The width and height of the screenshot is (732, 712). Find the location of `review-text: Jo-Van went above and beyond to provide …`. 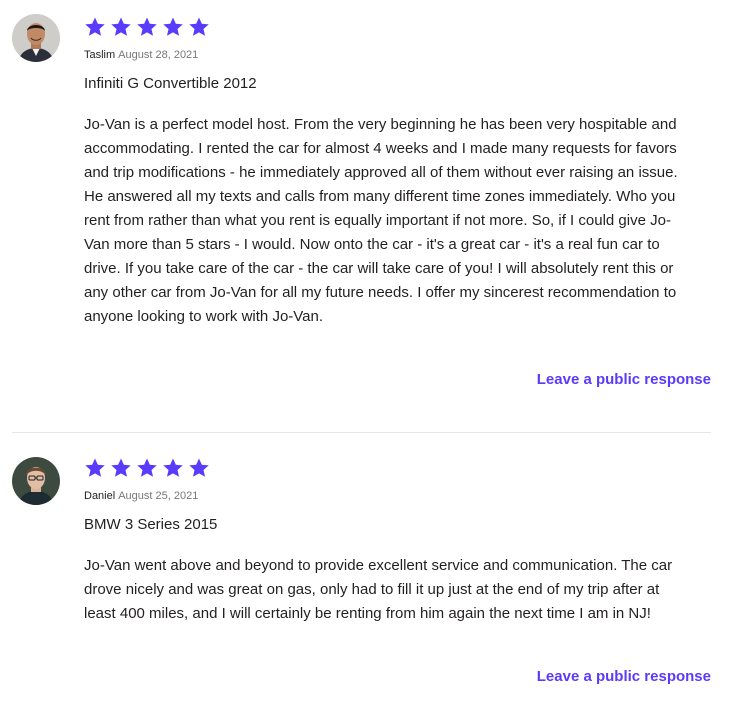

review-text: Jo-Van went above and beyond to provide … is located at coordinates (378, 589).